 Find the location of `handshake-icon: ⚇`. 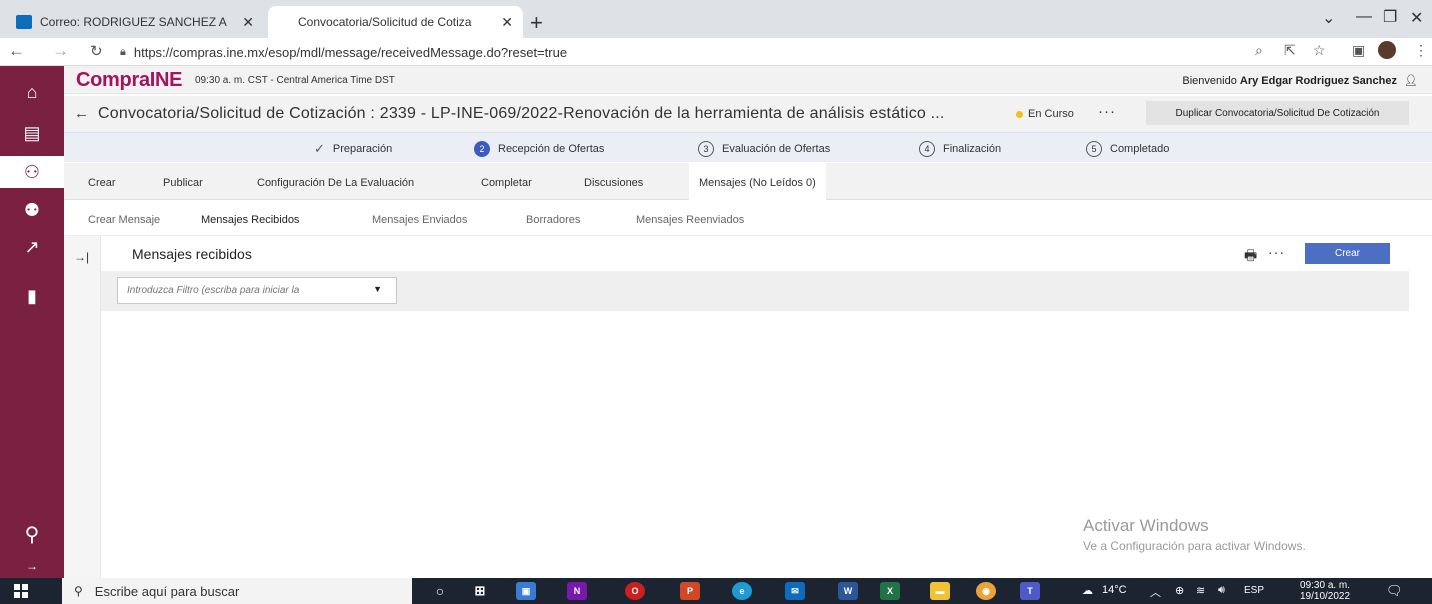

handshake-icon: ⚇ is located at coordinates (32, 172).